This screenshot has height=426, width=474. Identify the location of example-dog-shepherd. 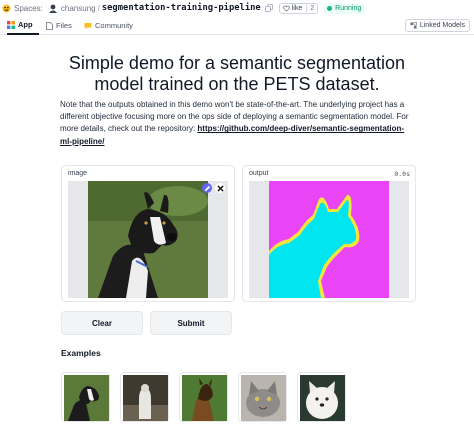
(203, 397).